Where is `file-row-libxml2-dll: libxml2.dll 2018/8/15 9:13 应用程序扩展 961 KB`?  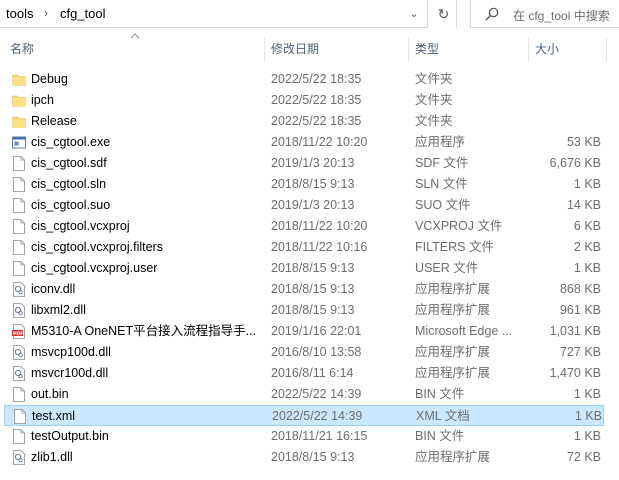
file-row-libxml2-dll: libxml2.dll 2018/8/15 9:13 应用程序扩展 961 KB is located at coordinates (304, 310).